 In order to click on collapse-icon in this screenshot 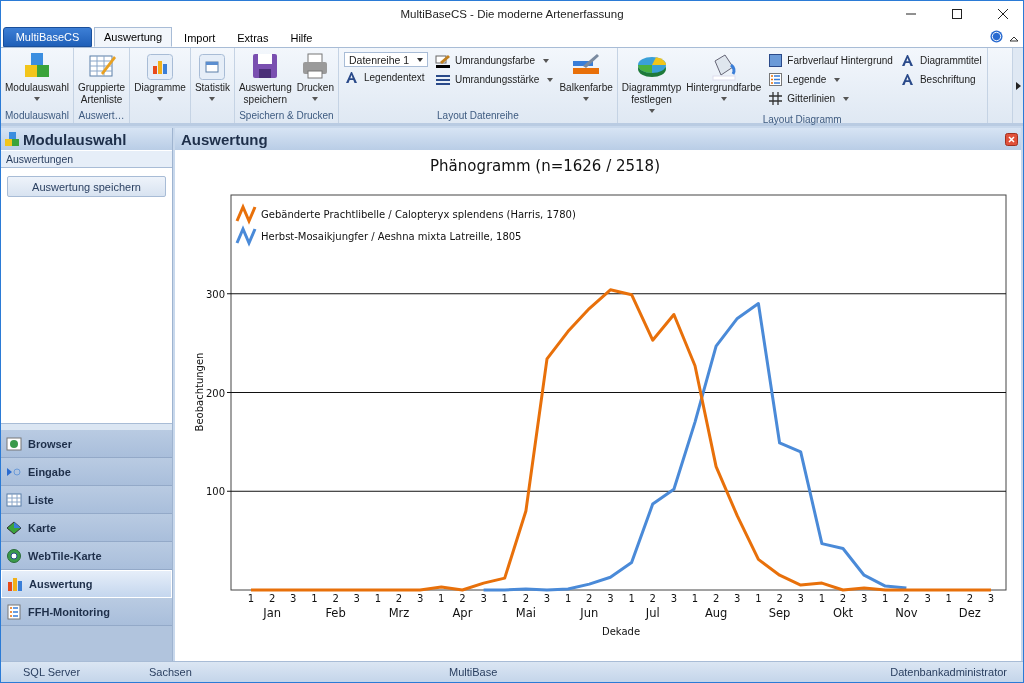, I will do `click(1014, 39)`.